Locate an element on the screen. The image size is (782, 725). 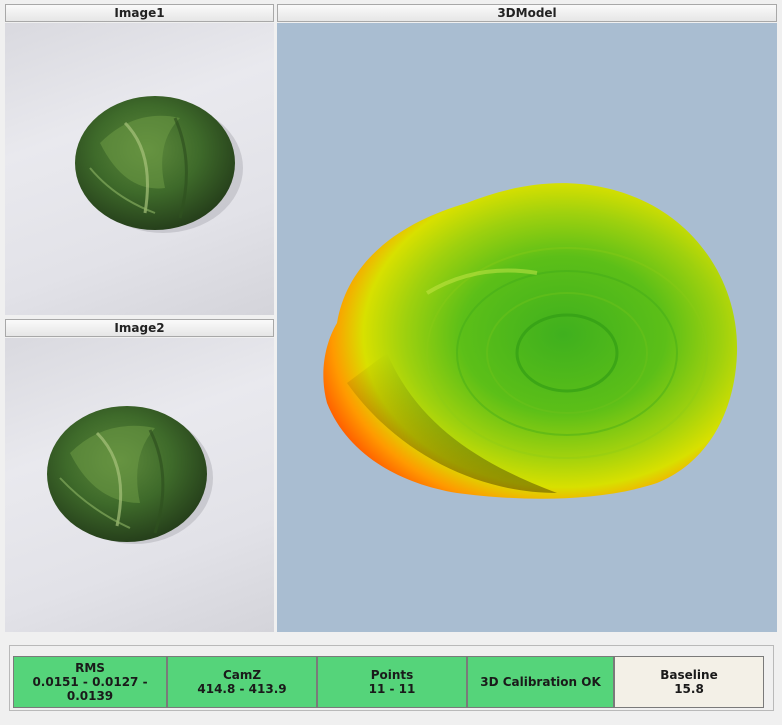
rms-cell: RMS 0.0151 - 0.0127 - 0.0139 is located at coordinates (90, 682).